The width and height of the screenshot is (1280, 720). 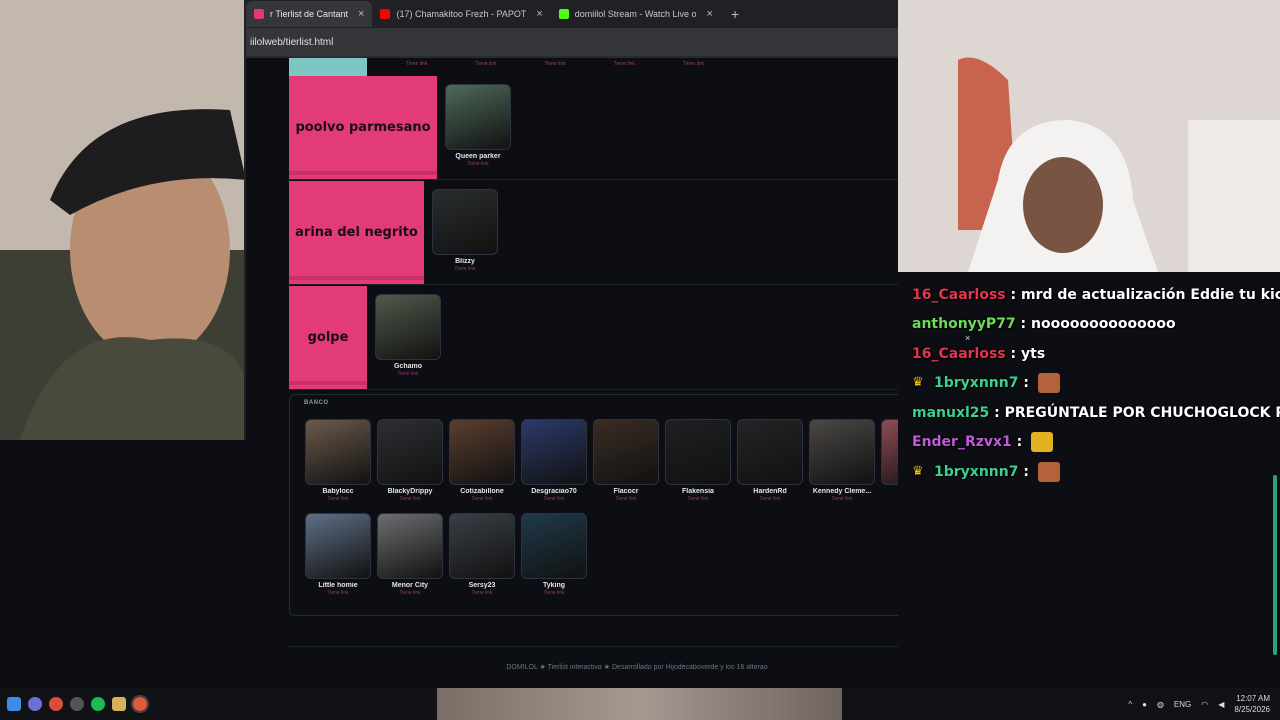 I want to click on artist-card: Flacocr Tiene link, so click(x=626, y=460).